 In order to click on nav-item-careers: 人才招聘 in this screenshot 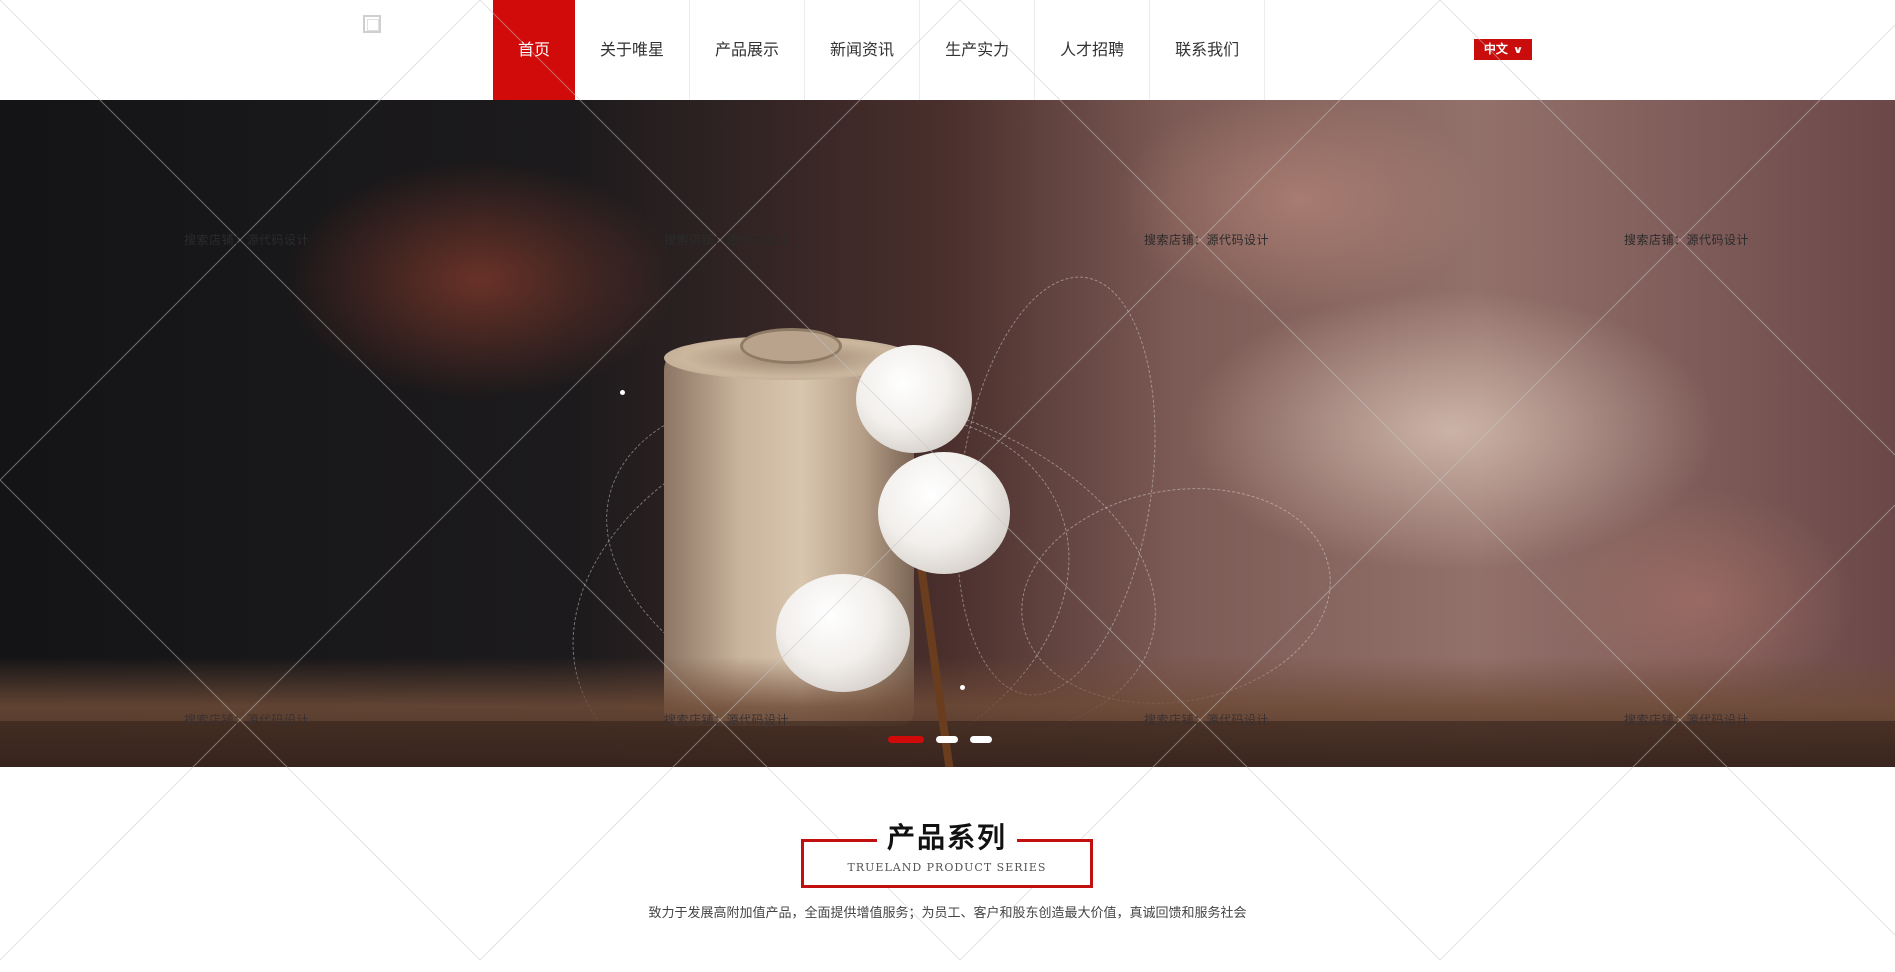, I will do `click(1093, 50)`.